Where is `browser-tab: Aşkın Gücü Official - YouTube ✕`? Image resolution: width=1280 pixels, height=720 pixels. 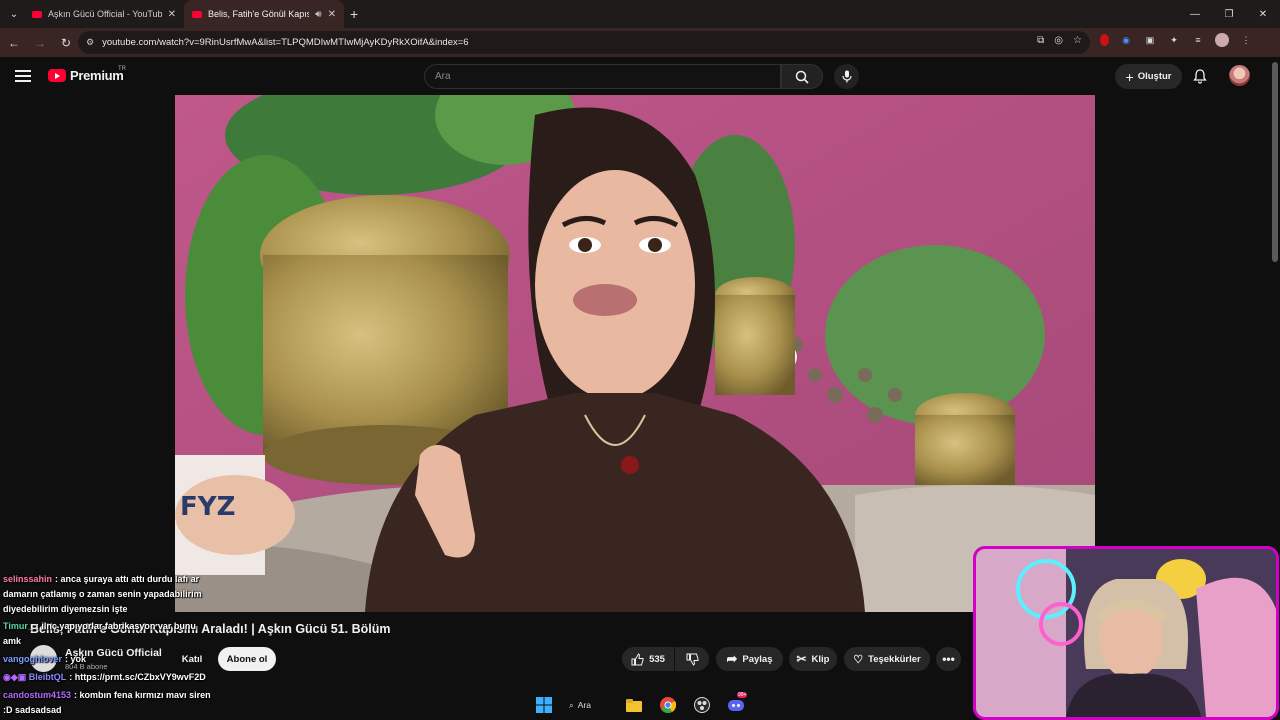 browser-tab: Aşkın Gücü Official - YouTube ✕ is located at coordinates (104, 14).